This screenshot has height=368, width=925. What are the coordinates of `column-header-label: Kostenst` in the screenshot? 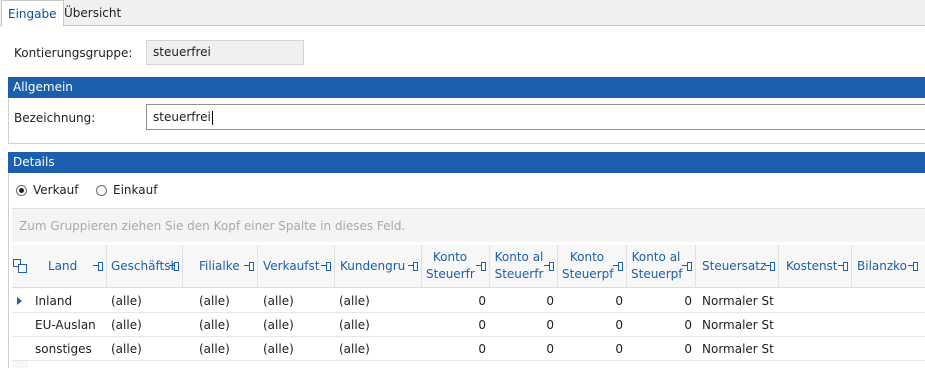 It's located at (812, 266).